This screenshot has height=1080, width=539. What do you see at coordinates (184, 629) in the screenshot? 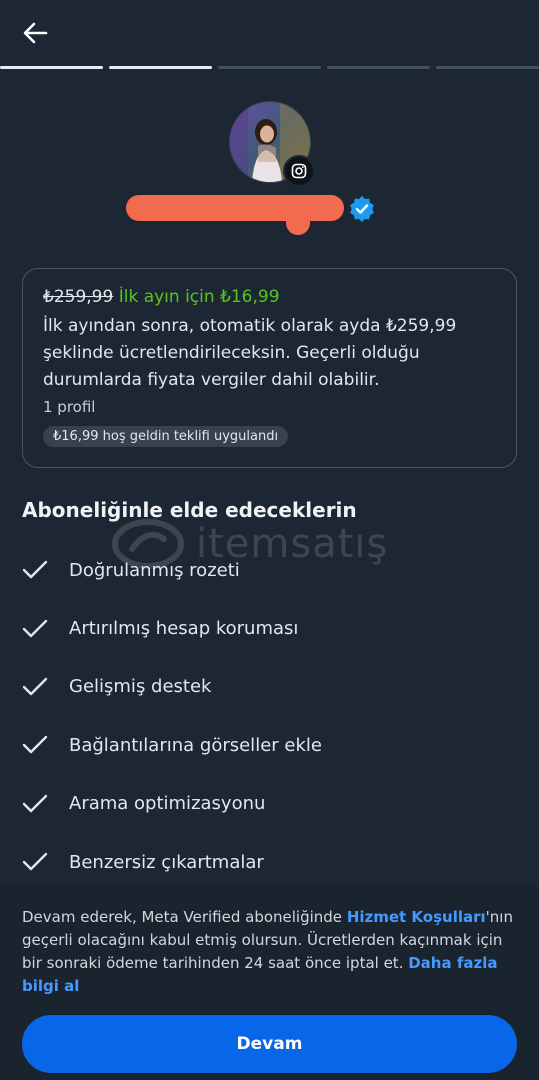
I see `benefit-label: Artırılmış hesap koruması` at bounding box center [184, 629].